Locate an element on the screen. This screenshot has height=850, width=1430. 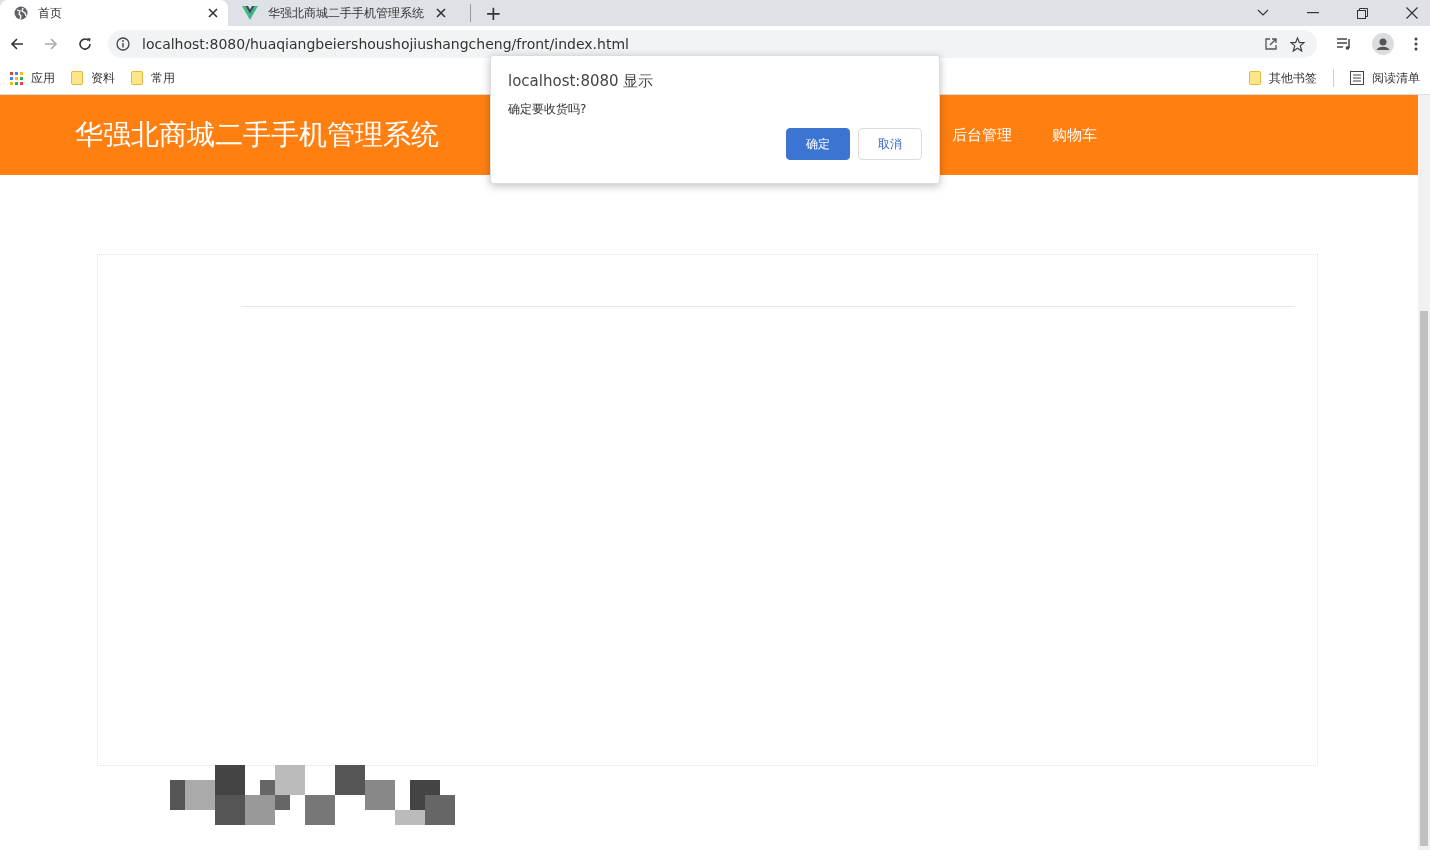
scrollbar is located at coordinates (1424, 472).